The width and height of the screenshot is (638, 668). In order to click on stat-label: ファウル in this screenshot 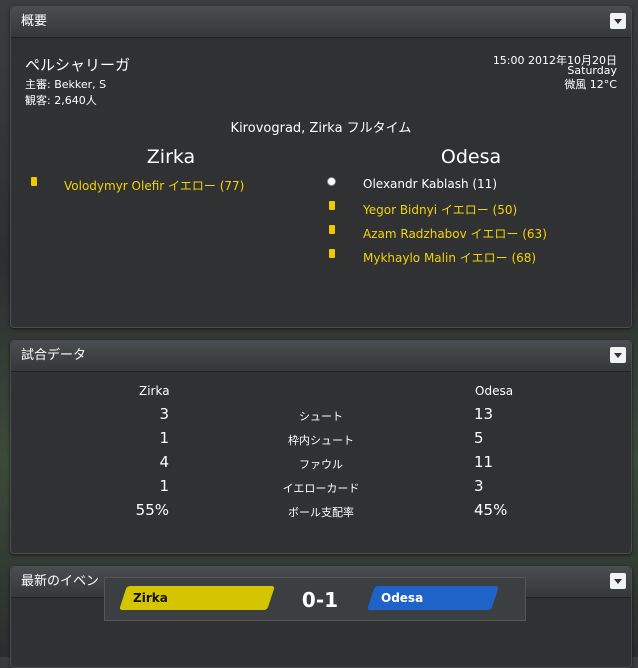, I will do `click(321, 464)`.